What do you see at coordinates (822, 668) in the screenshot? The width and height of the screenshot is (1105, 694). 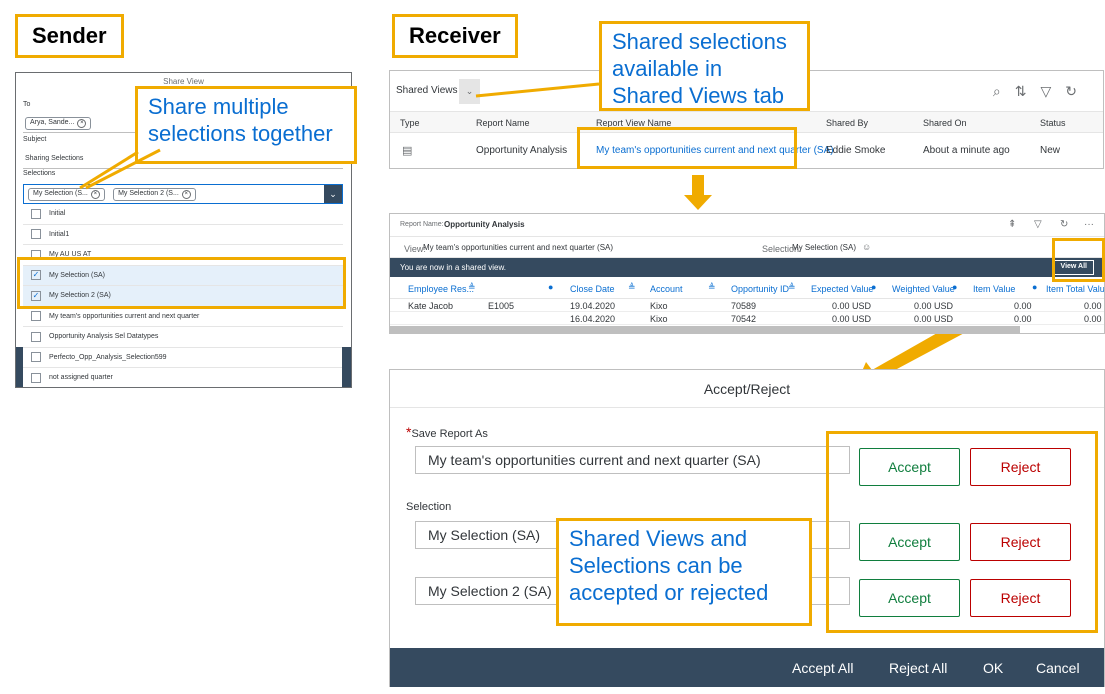 I see `accept-all-button: Accept All` at bounding box center [822, 668].